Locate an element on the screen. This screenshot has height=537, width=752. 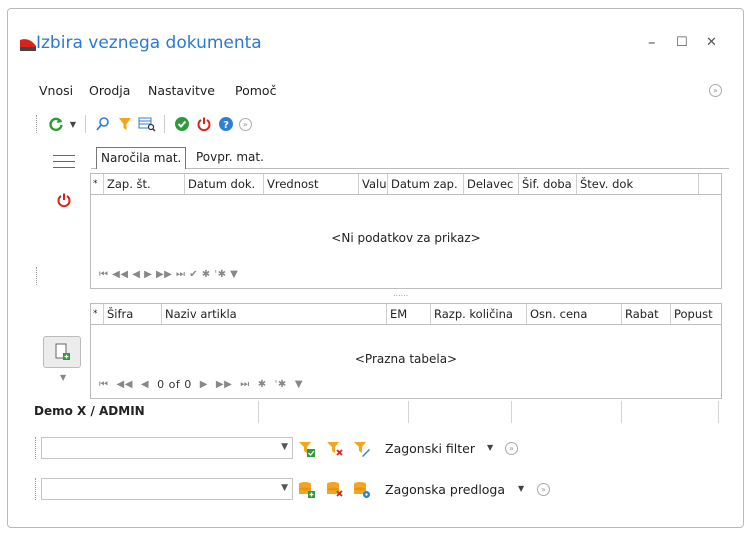
toolbar-grip is located at coordinates (37, 124).